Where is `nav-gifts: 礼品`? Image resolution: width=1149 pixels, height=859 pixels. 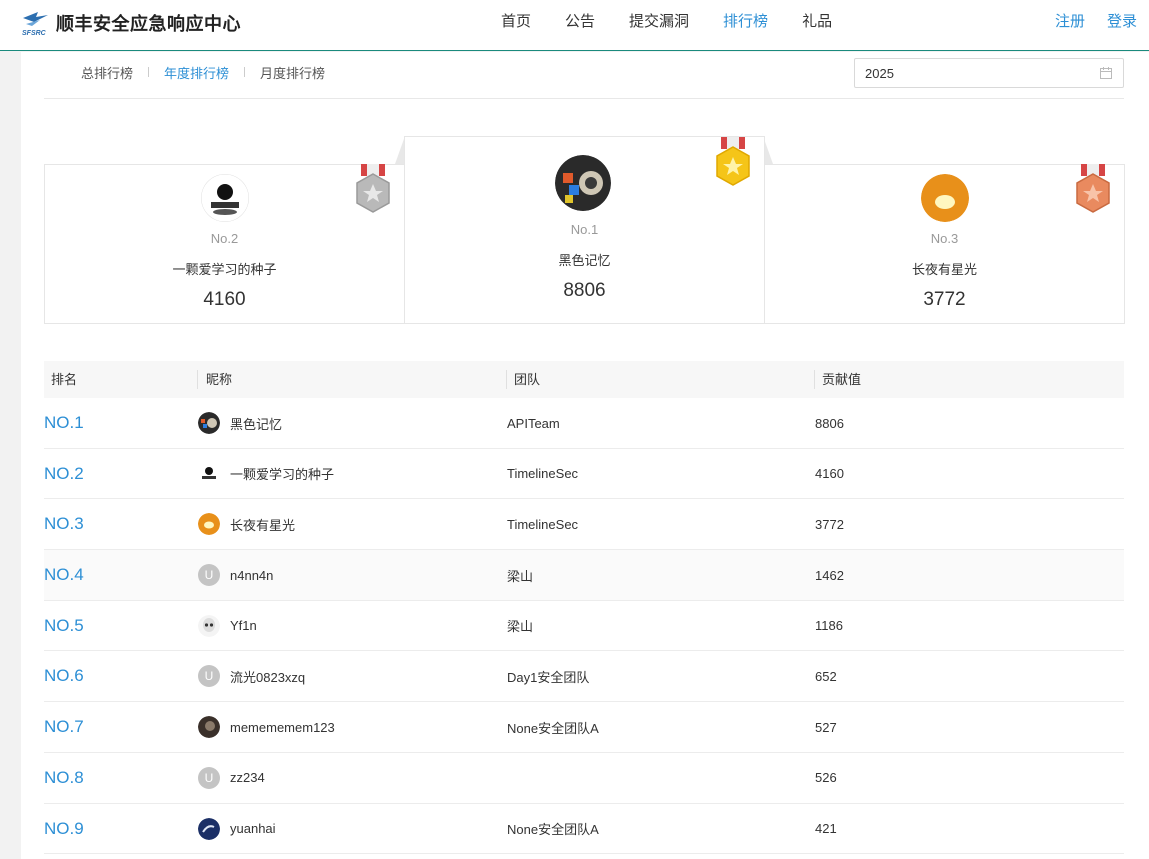
nav-gifts: 礼品 is located at coordinates (817, 22).